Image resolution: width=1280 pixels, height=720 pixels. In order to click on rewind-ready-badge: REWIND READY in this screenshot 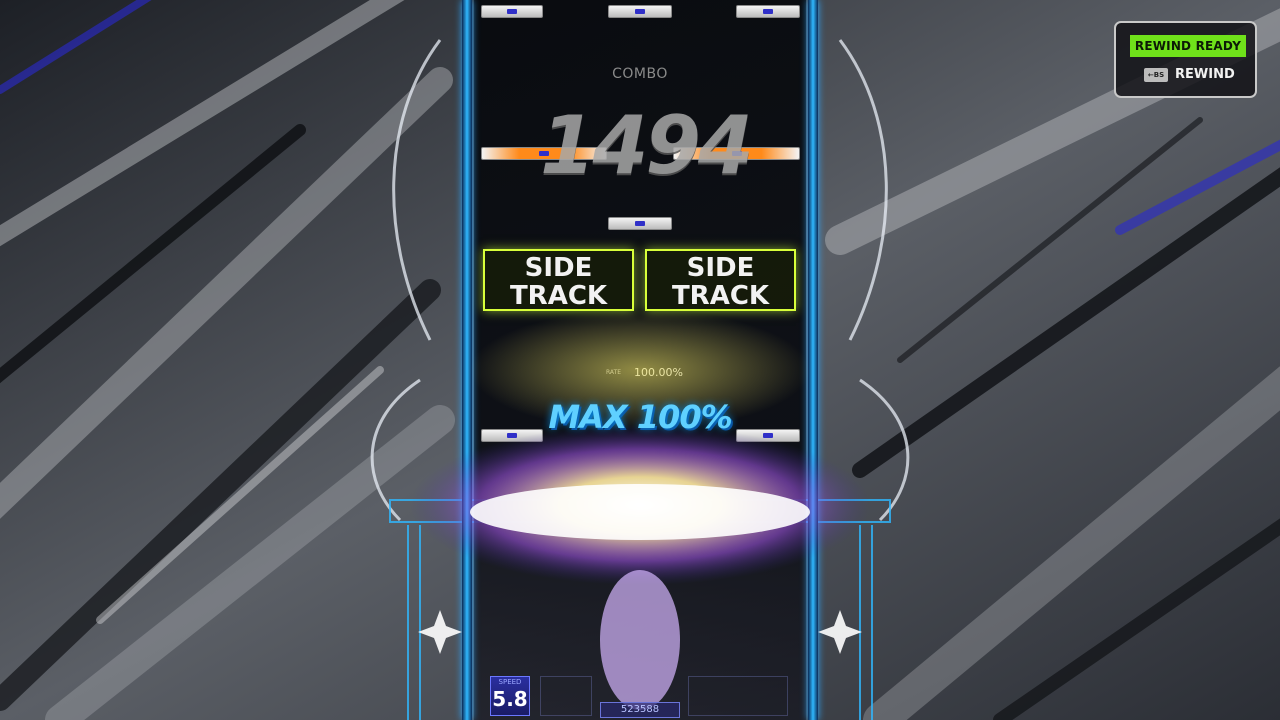, I will do `click(1188, 46)`.